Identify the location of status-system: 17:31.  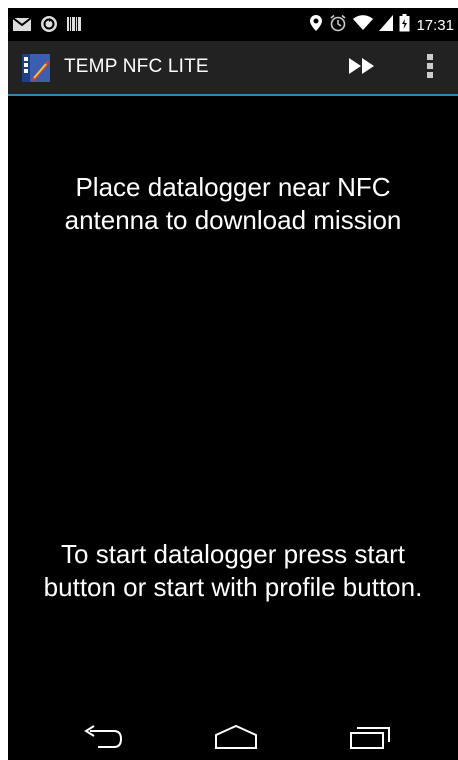
(381, 25).